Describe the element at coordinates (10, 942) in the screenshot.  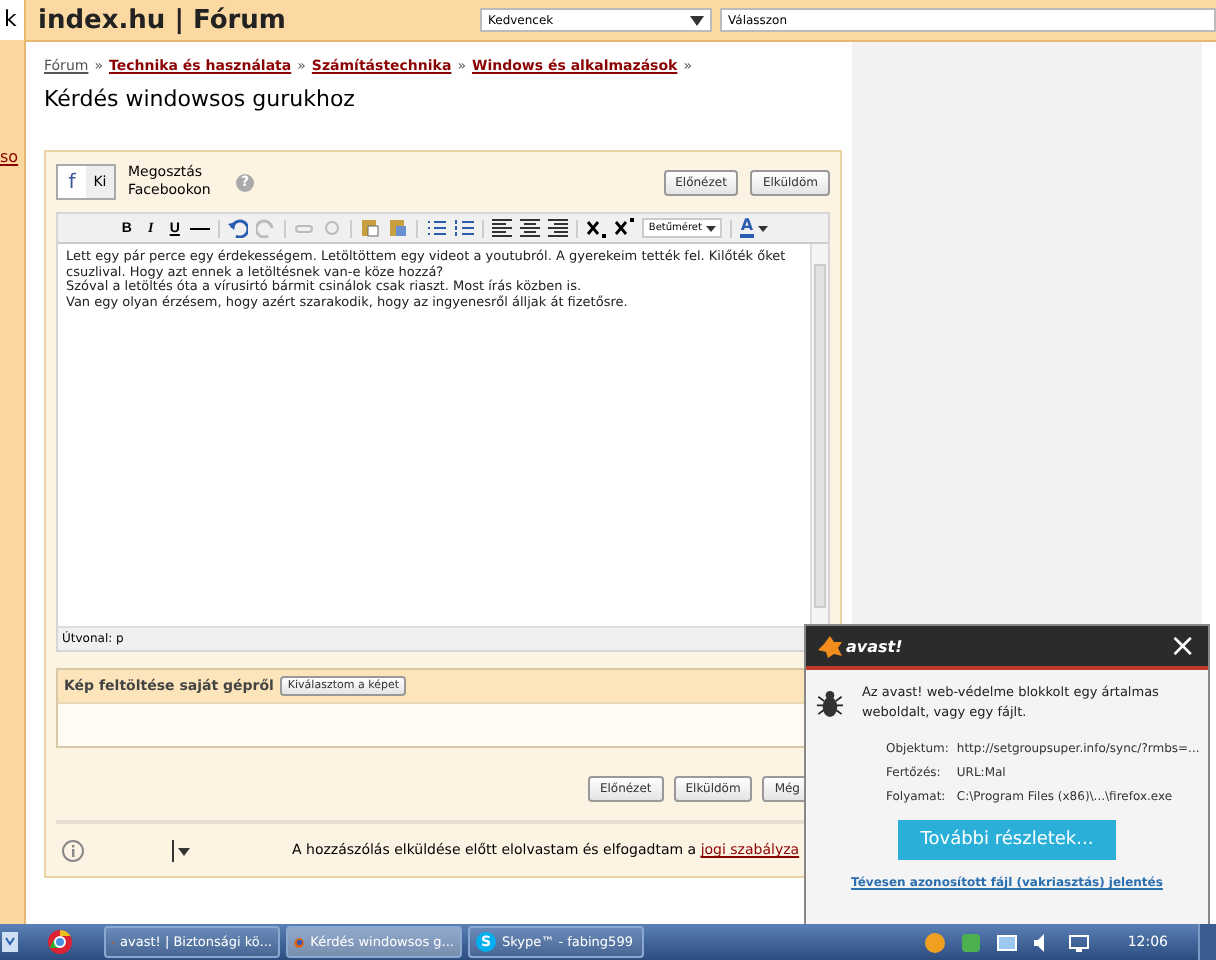
I see `start-icon` at that location.